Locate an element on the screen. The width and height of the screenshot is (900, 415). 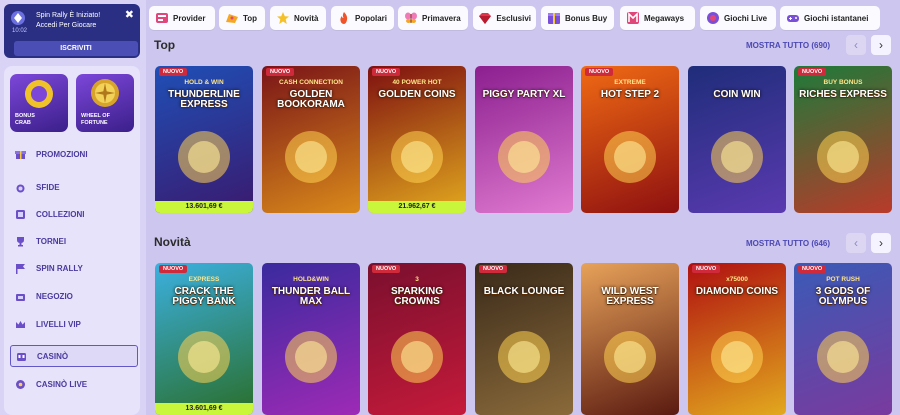
category-label: Novità is located at coordinates (306, 18).